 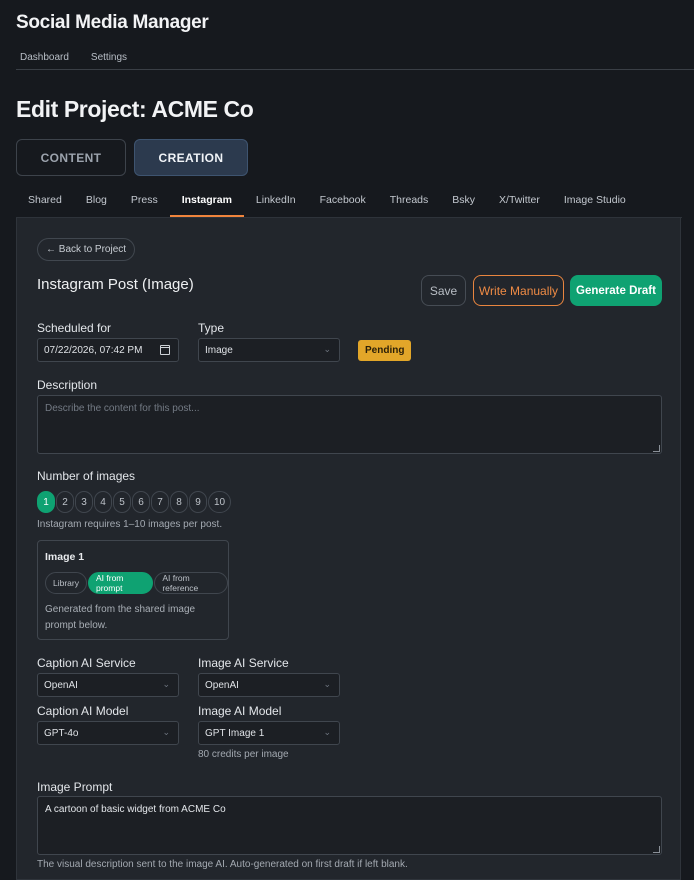 I want to click on image-model-select: GPT Image 1 ⌄, so click(x=269, y=733).